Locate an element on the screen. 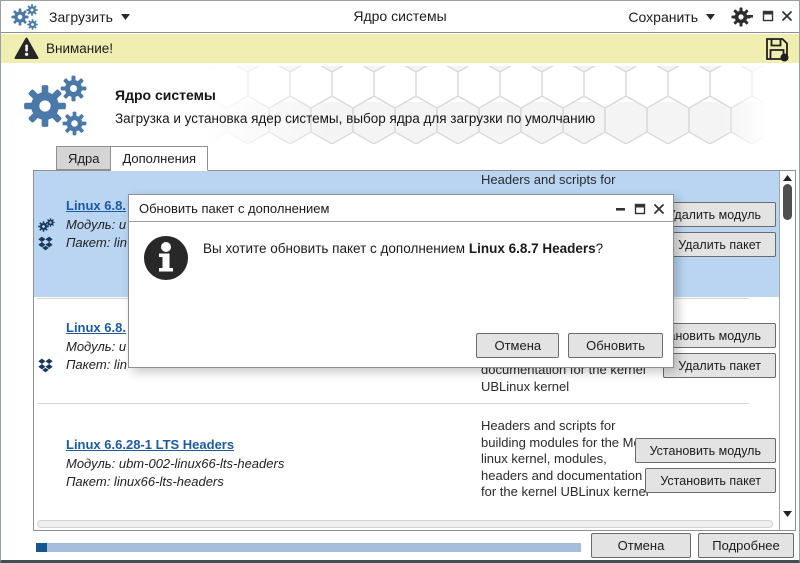 This screenshot has height=563, width=800. tab-addons: Дополнения is located at coordinates (160, 158).